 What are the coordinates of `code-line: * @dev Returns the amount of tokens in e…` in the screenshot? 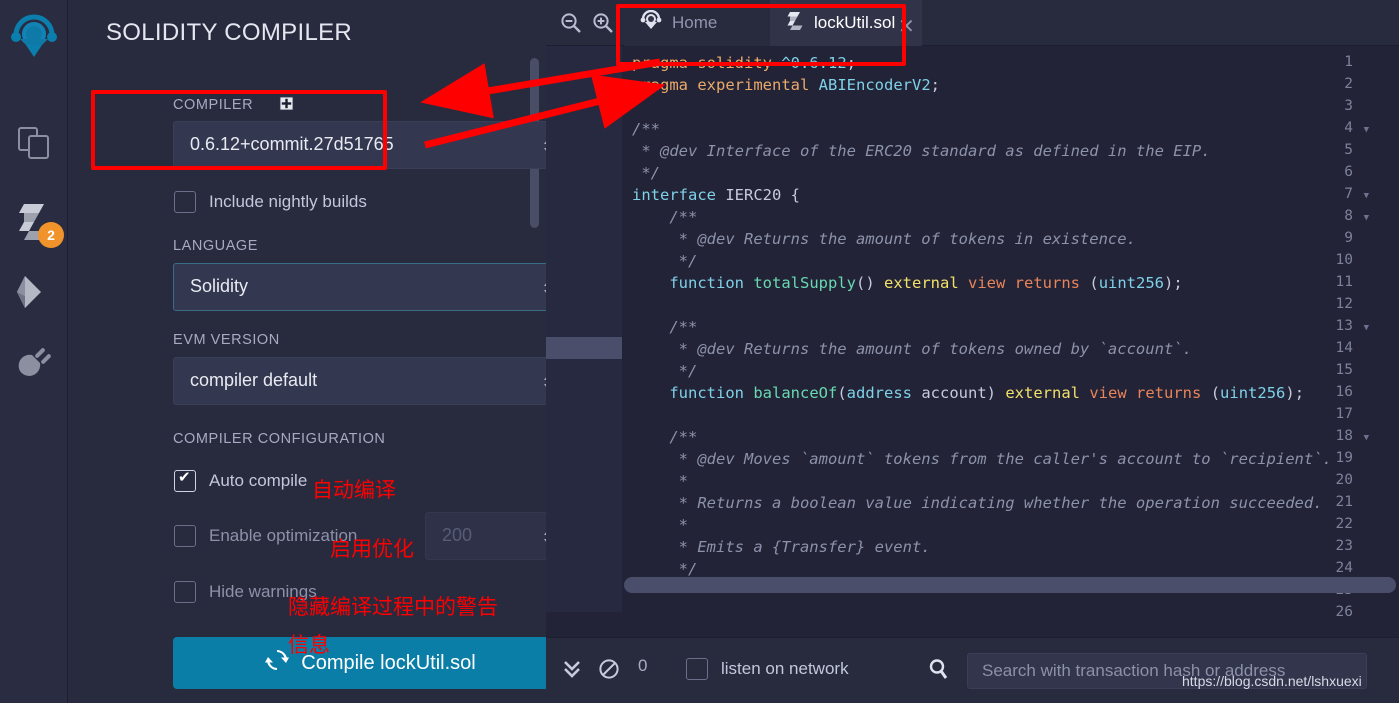 It's located at (884, 239).